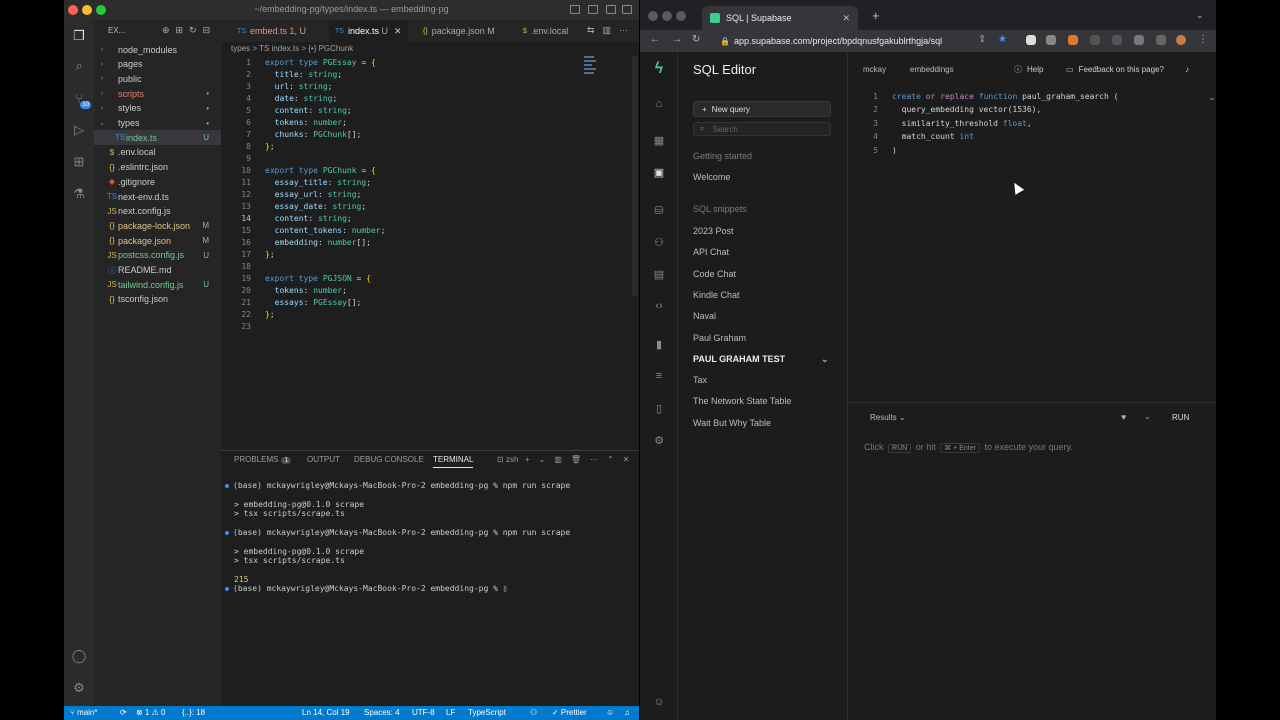 The width and height of the screenshot is (1280, 720). I want to click on file-tree-item: JS next.config.js, so click(157, 211).